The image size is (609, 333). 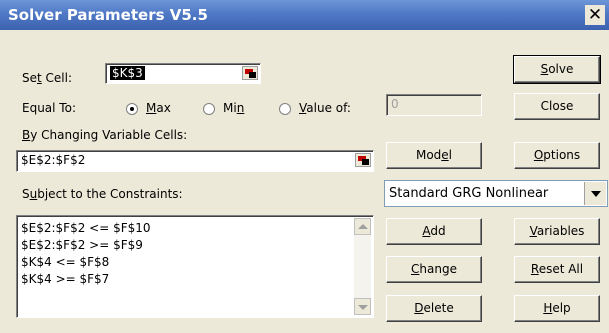 What do you see at coordinates (362, 226) in the screenshot?
I see `scroll-up-icon` at bounding box center [362, 226].